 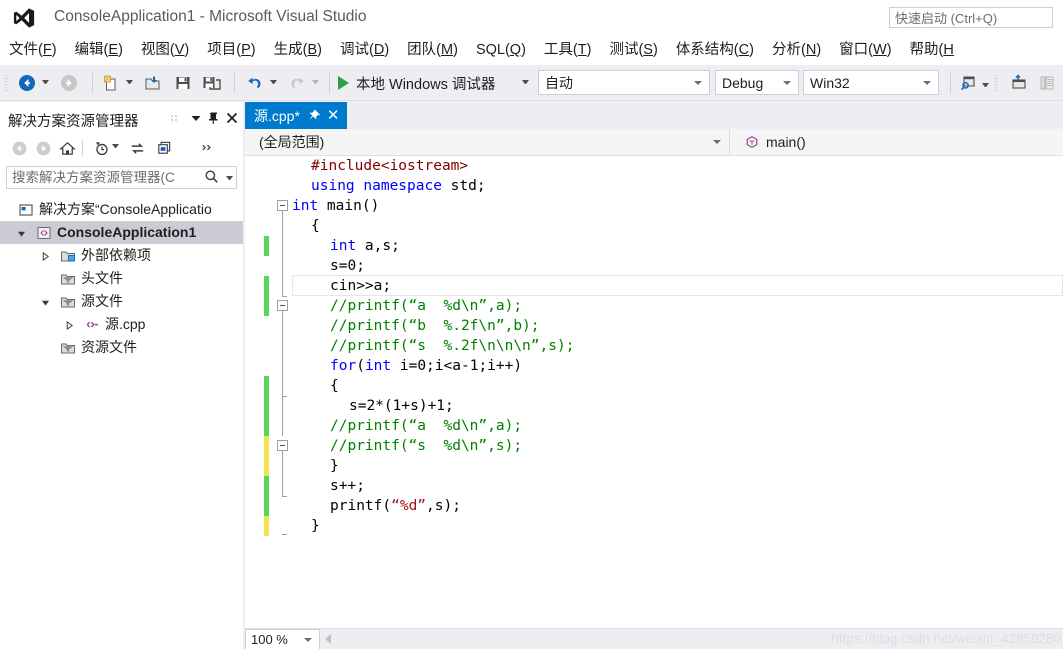 I want to click on code-token: {, so click(x=334, y=386).